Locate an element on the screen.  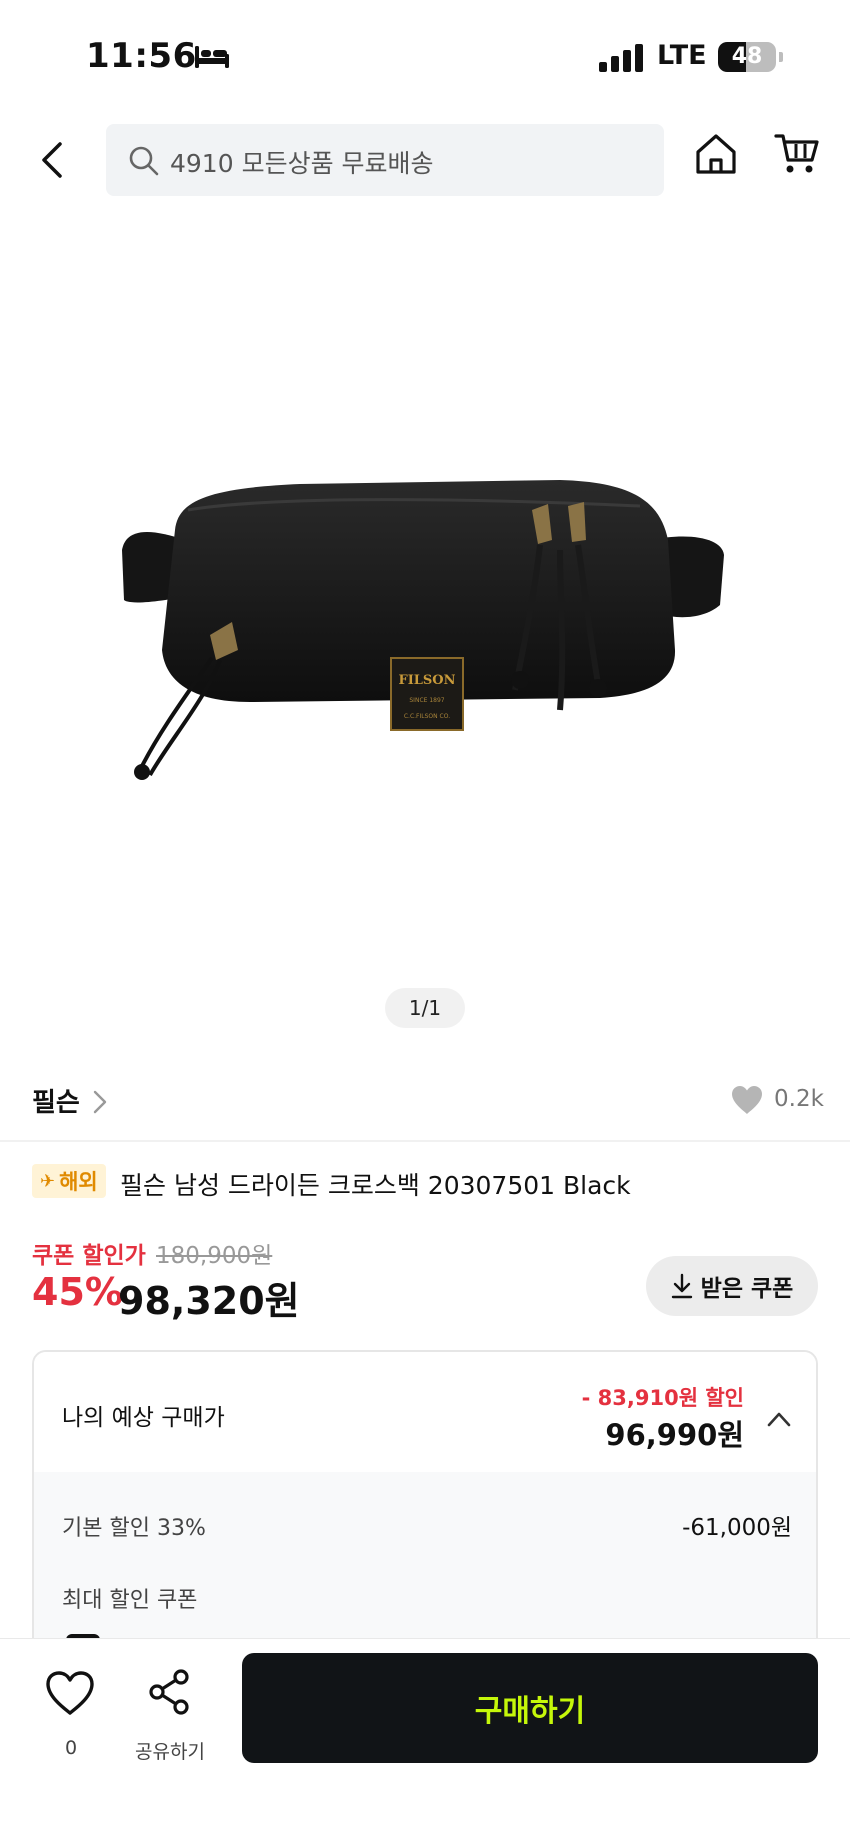
original-price: 180,900원 is located at coordinates (214, 1256).